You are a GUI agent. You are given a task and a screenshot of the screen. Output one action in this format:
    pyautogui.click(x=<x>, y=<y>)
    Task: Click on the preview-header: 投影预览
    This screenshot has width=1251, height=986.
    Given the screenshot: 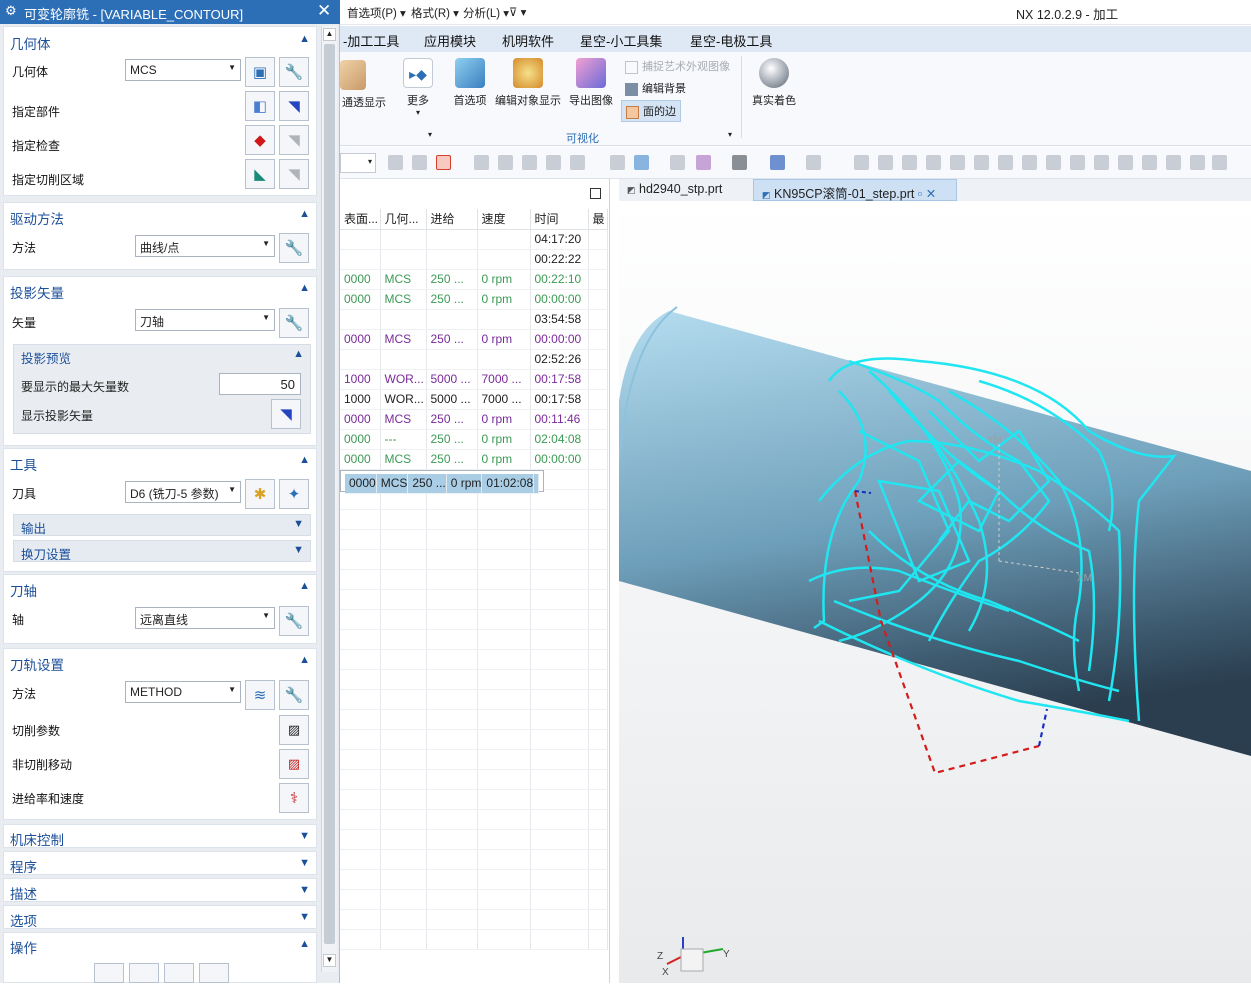 What is the action you would take?
    pyautogui.click(x=46, y=357)
    